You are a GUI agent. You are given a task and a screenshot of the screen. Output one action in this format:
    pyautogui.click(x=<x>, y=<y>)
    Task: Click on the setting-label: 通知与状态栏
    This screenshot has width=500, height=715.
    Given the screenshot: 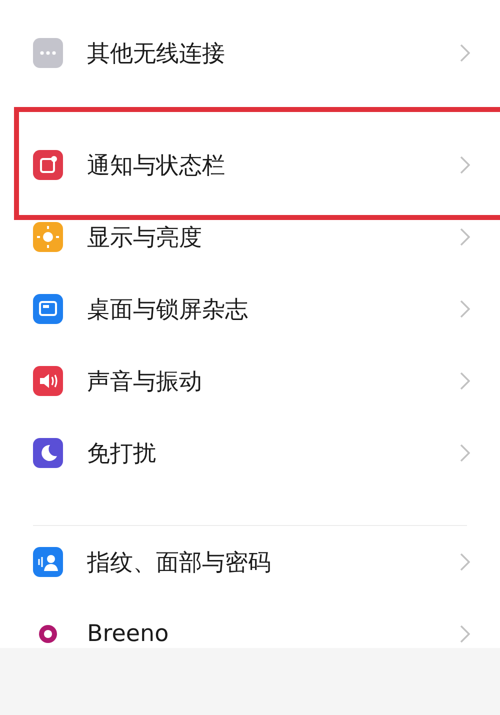 What is the action you would take?
    pyautogui.click(x=273, y=165)
    